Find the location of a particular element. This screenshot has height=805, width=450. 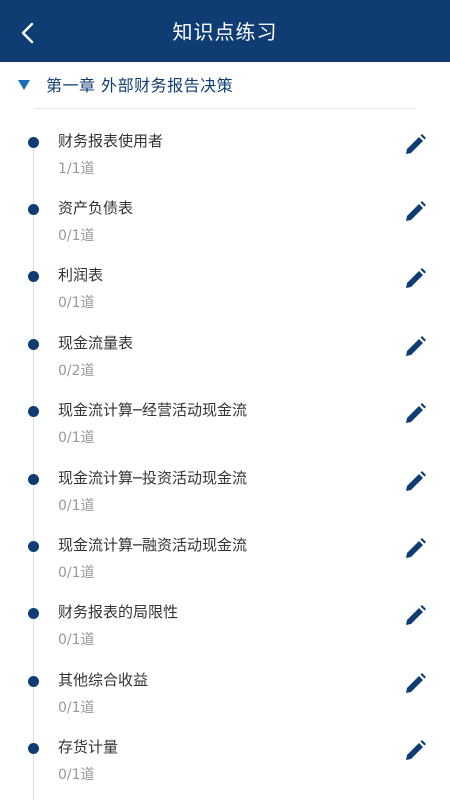

list-item: 现金流计算─投资活动现金流 0/1道 is located at coordinates (225, 502).